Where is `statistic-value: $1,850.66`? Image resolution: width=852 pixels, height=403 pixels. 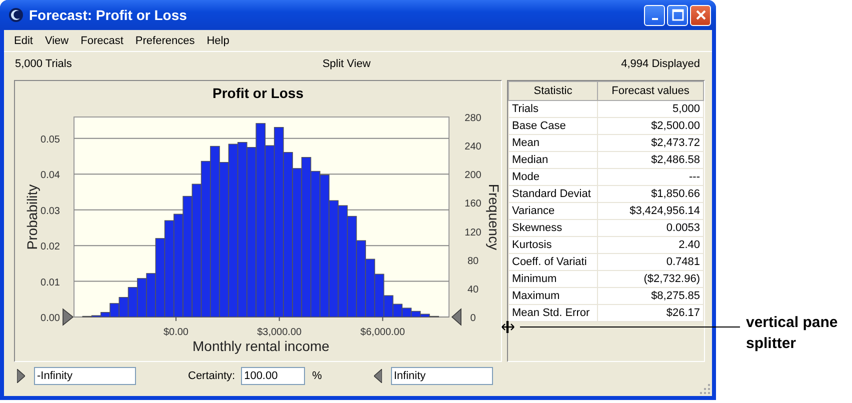 statistic-value: $1,850.66 is located at coordinates (651, 194).